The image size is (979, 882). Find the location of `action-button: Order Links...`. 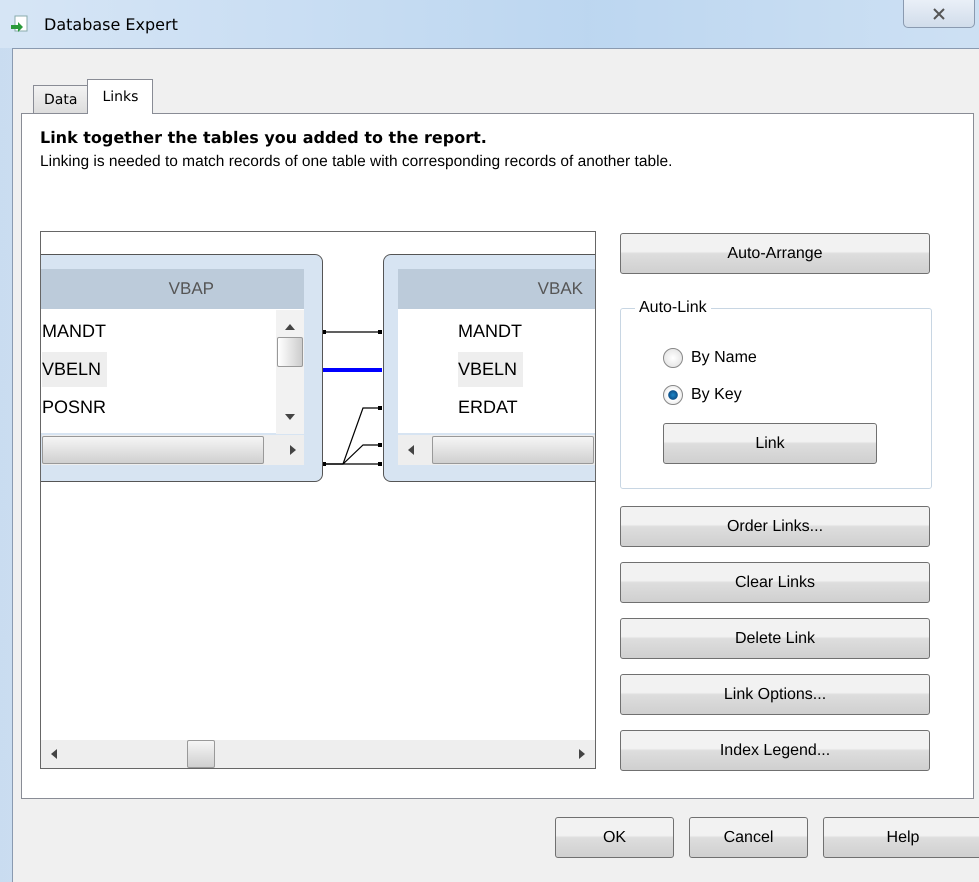

action-button: Order Links... is located at coordinates (775, 526).